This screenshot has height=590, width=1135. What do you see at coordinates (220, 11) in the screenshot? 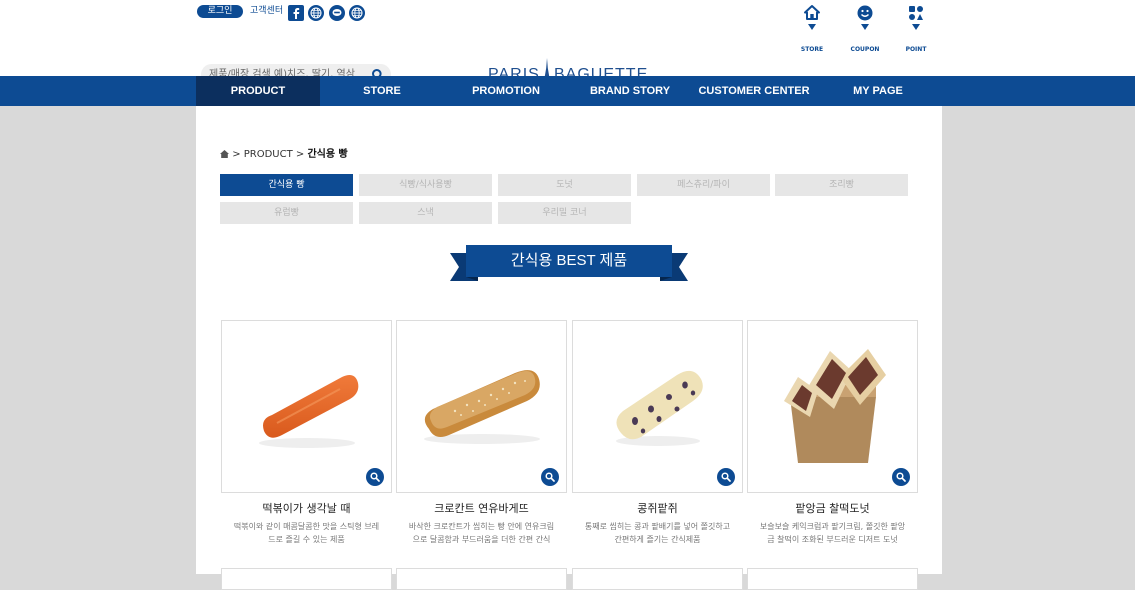
I see `login-button: 로그인` at bounding box center [220, 11].